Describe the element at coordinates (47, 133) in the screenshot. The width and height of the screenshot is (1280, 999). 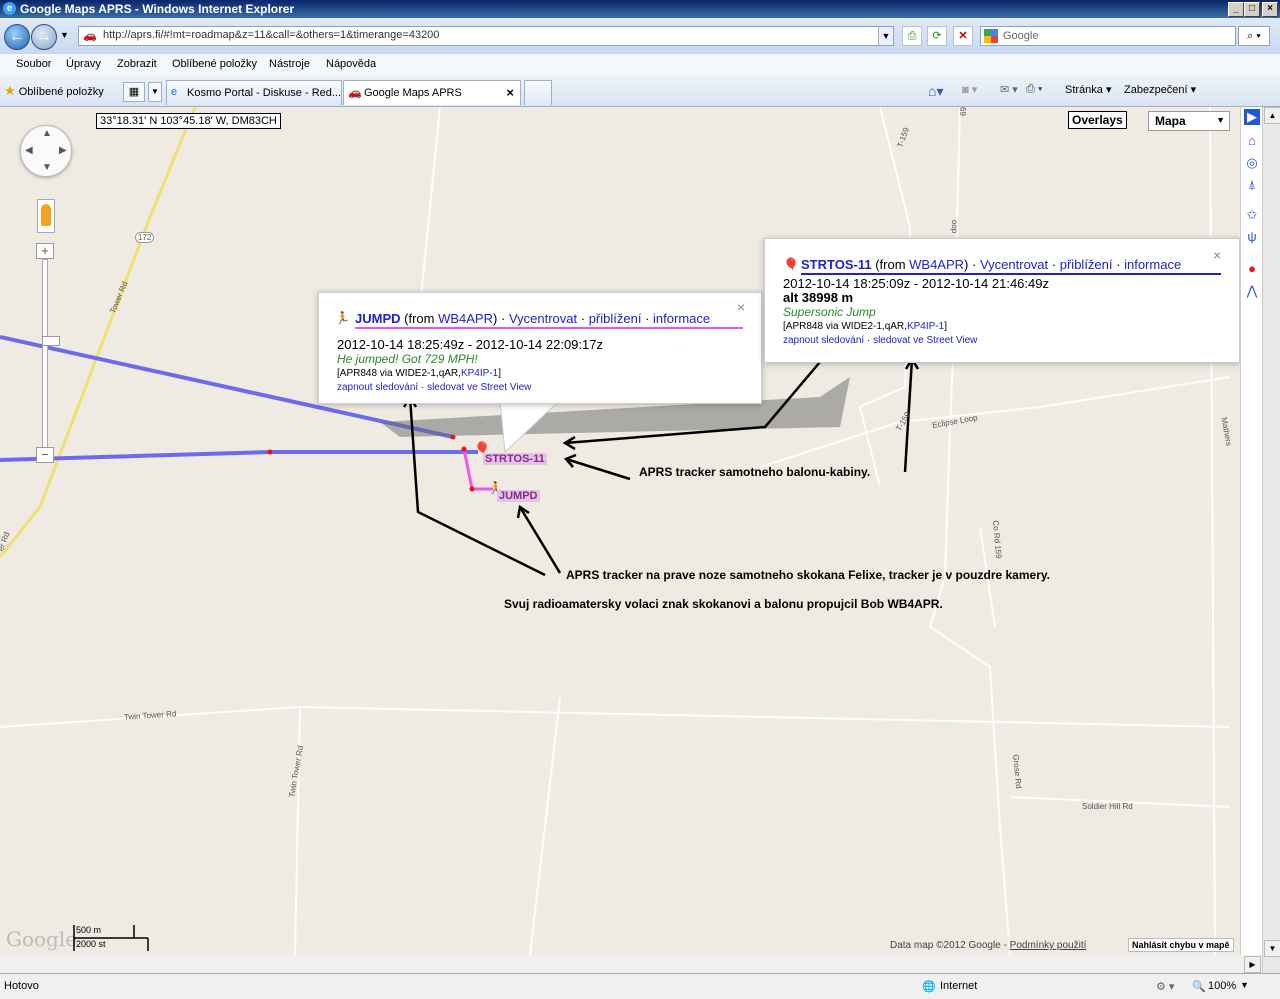
I see `pan-up-icon: ▲` at that location.